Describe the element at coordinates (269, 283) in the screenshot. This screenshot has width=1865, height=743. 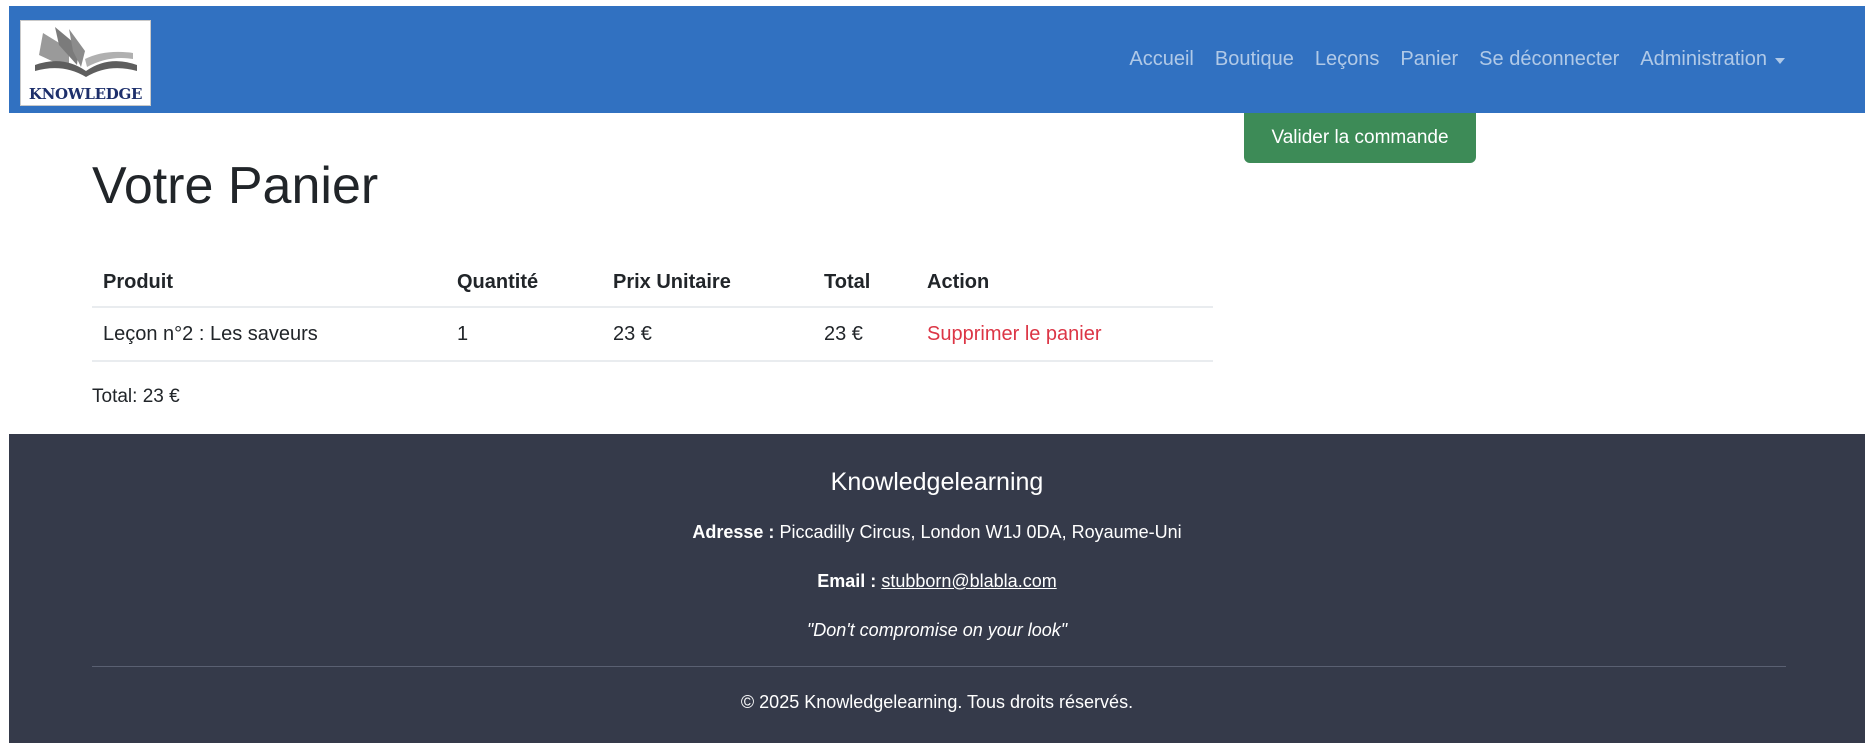
I see `column-header-product: Produit` at that location.